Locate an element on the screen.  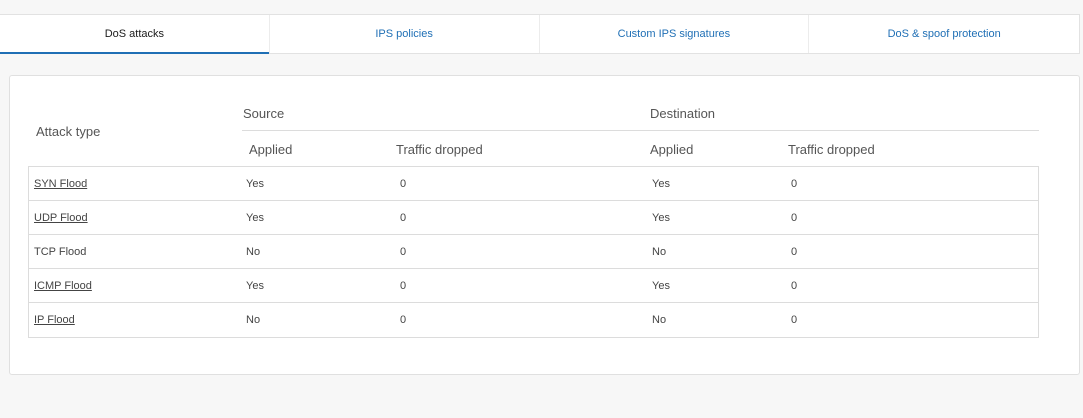
attack-type-header: Attack type is located at coordinates (68, 131).